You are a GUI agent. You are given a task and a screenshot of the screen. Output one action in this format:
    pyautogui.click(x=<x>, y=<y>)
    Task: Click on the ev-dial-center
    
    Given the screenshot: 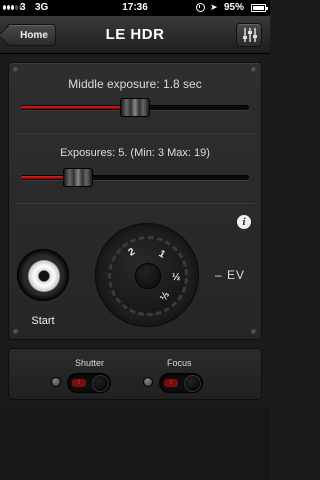 What is the action you would take?
    pyautogui.click(x=148, y=276)
    